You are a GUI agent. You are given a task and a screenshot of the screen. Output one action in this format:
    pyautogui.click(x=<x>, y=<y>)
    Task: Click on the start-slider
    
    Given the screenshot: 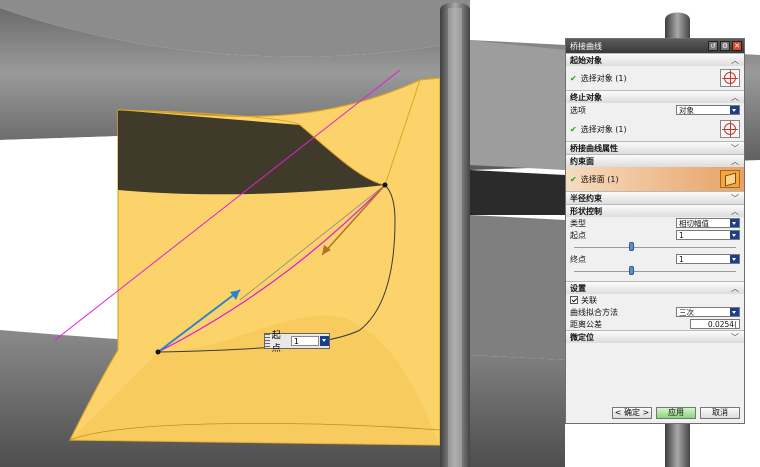 What is the action you would take?
    pyautogui.click(x=655, y=247)
    